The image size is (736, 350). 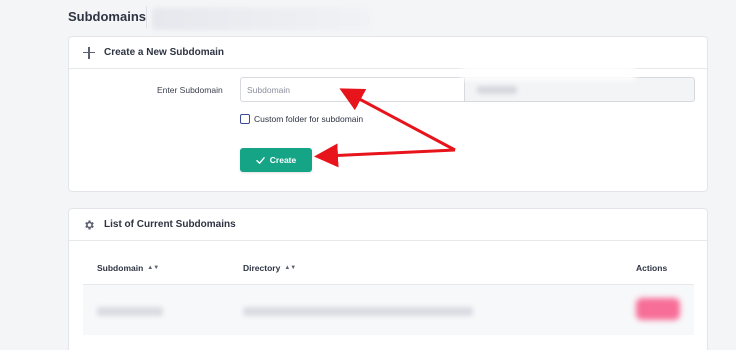 What do you see at coordinates (164, 52) in the screenshot?
I see `create-subdomain-title: Create a New Subdomain` at bounding box center [164, 52].